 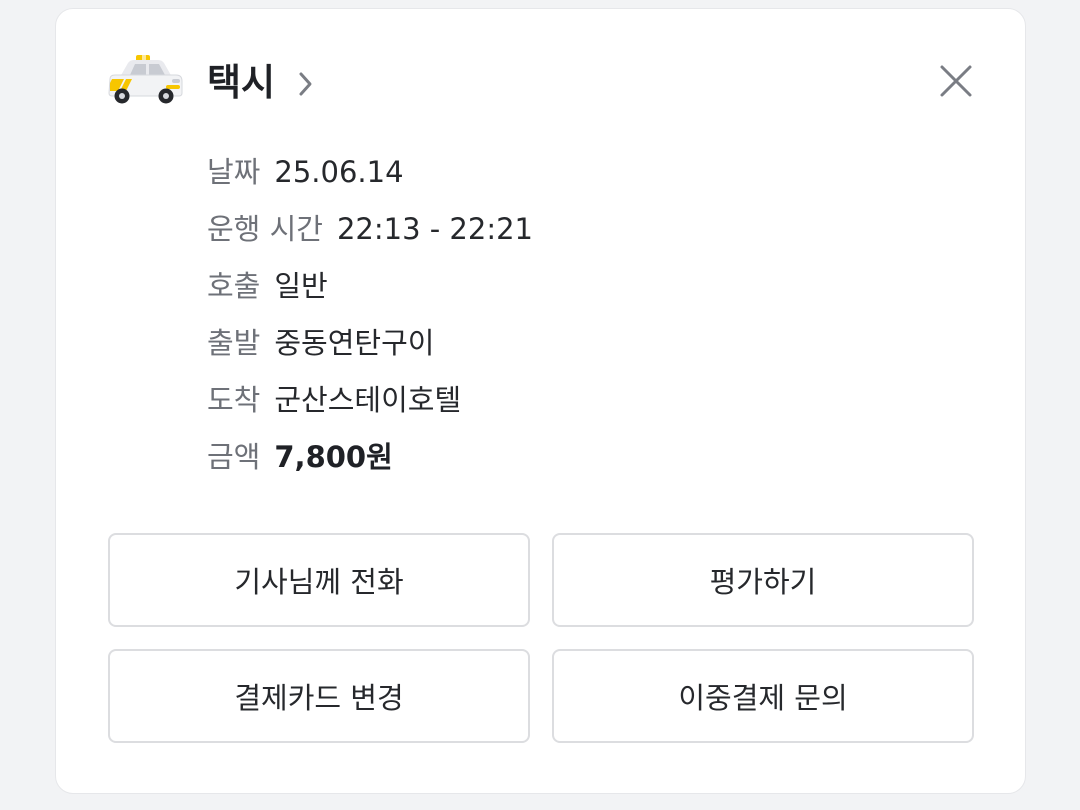 I want to click on detail-label: 운행 시간, so click(x=265, y=229).